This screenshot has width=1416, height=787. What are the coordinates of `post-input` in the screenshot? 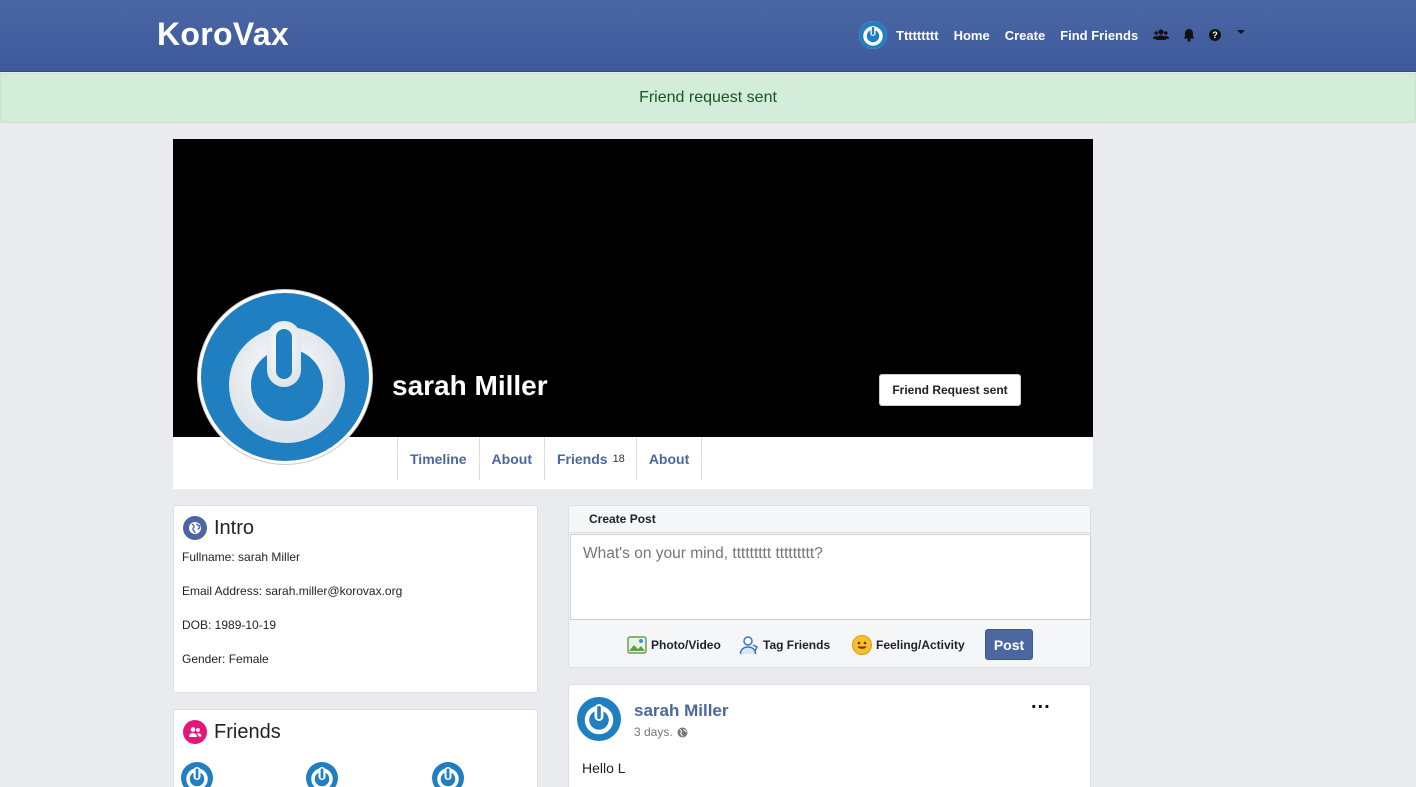 It's located at (830, 577).